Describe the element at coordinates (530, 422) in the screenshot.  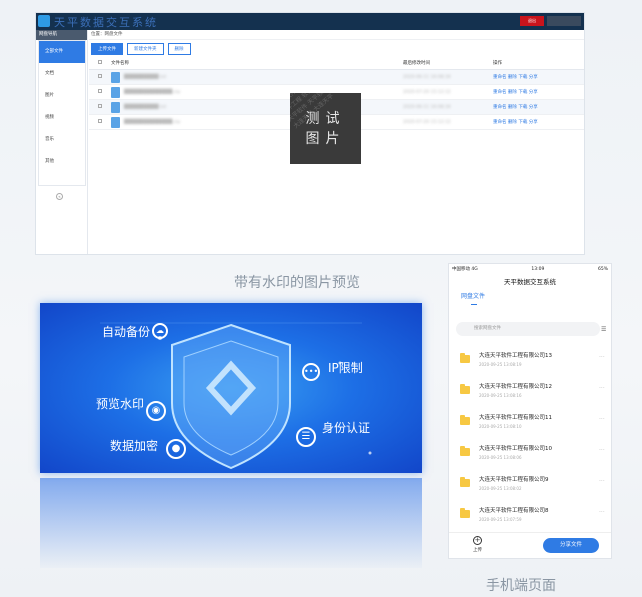
I see `list-item: 大连天平软件工程有限公司11 2020-09-25 13:08:10 ···` at that location.